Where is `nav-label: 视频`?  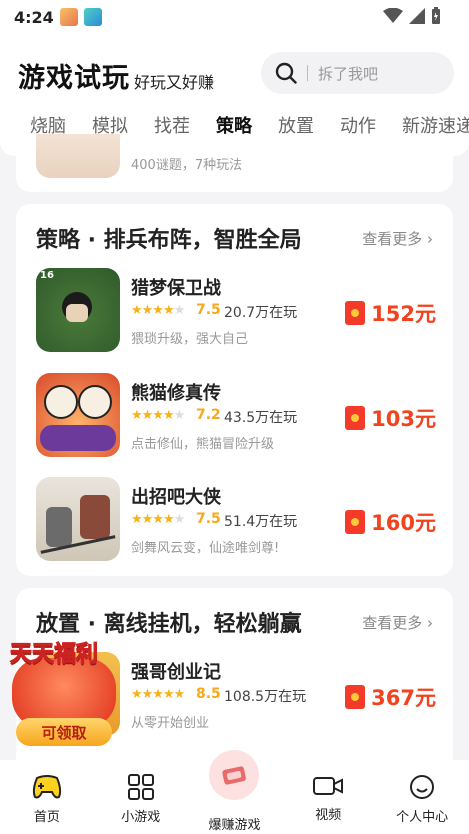
nav-label: 视频 is located at coordinates (328, 815).